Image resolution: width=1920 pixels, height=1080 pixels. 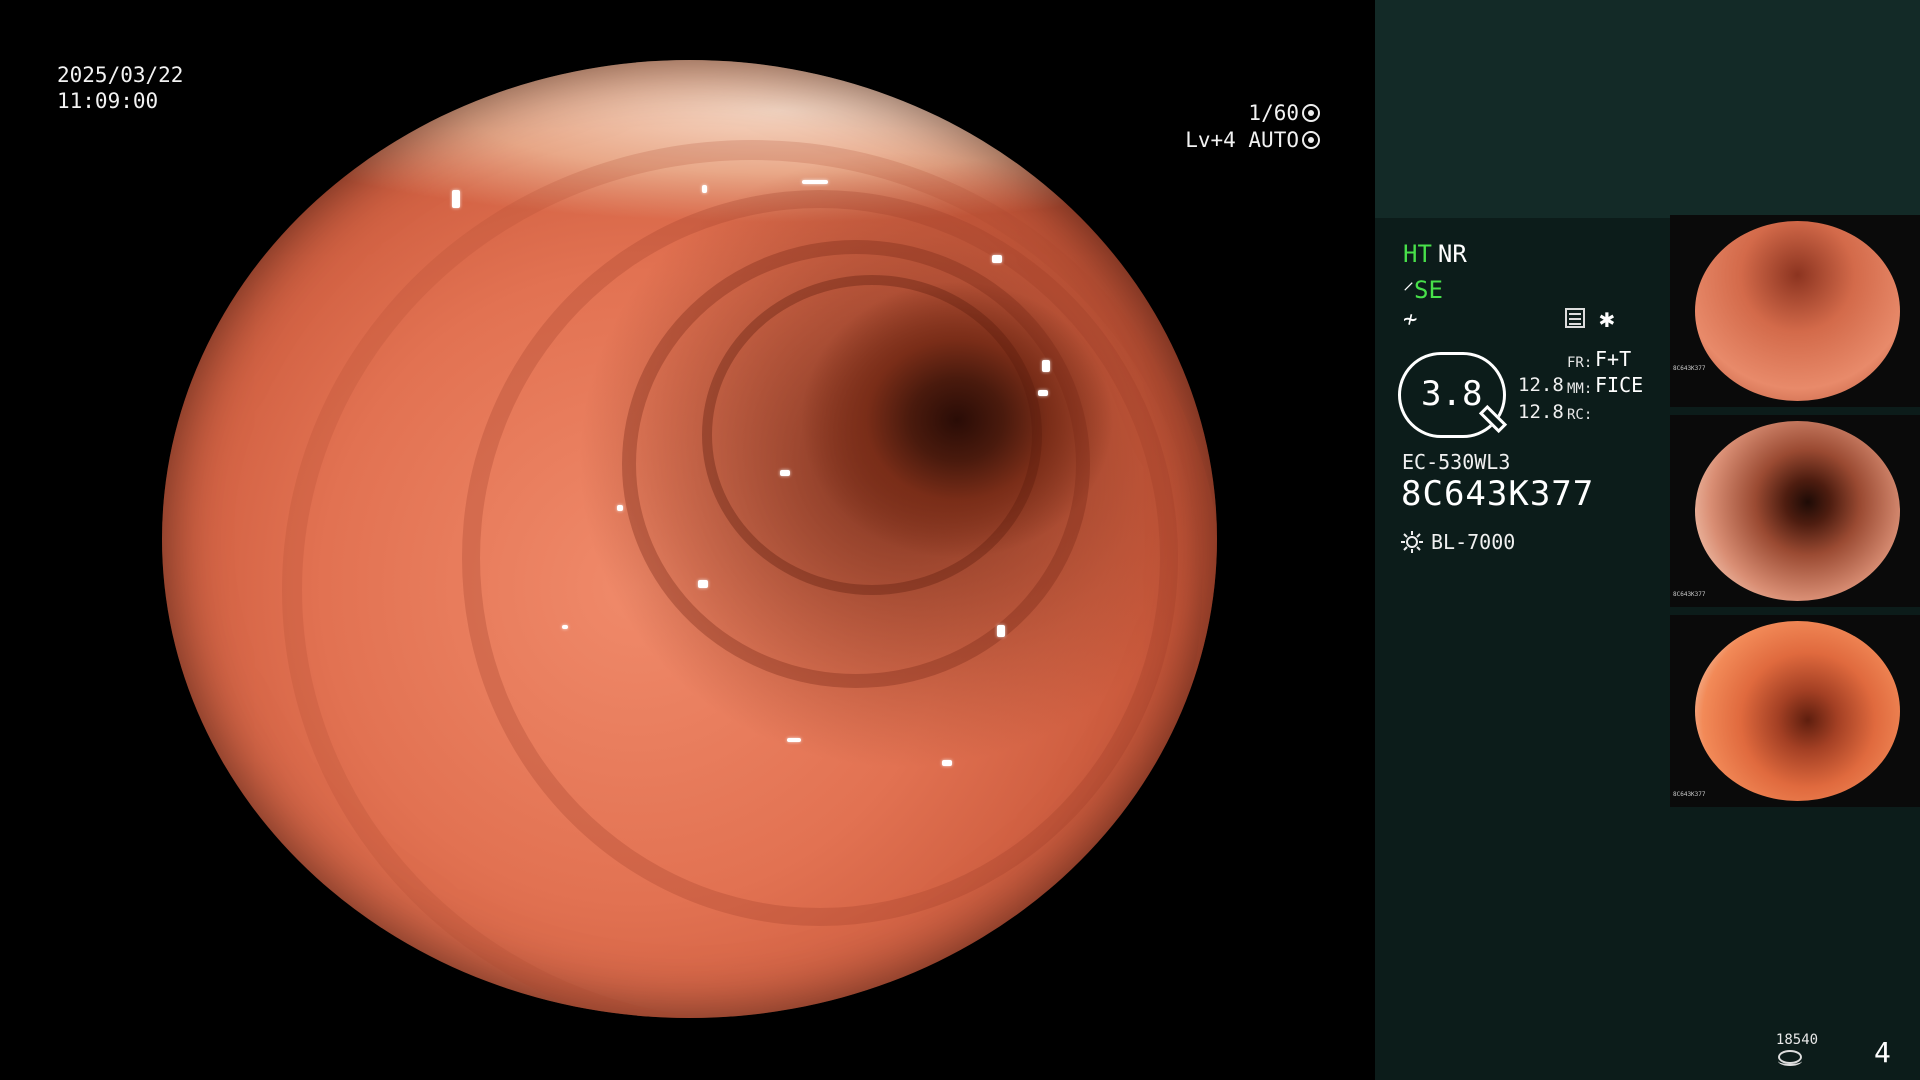 What do you see at coordinates (1607, 319) in the screenshot?
I see `star-icon: ✱` at bounding box center [1607, 319].